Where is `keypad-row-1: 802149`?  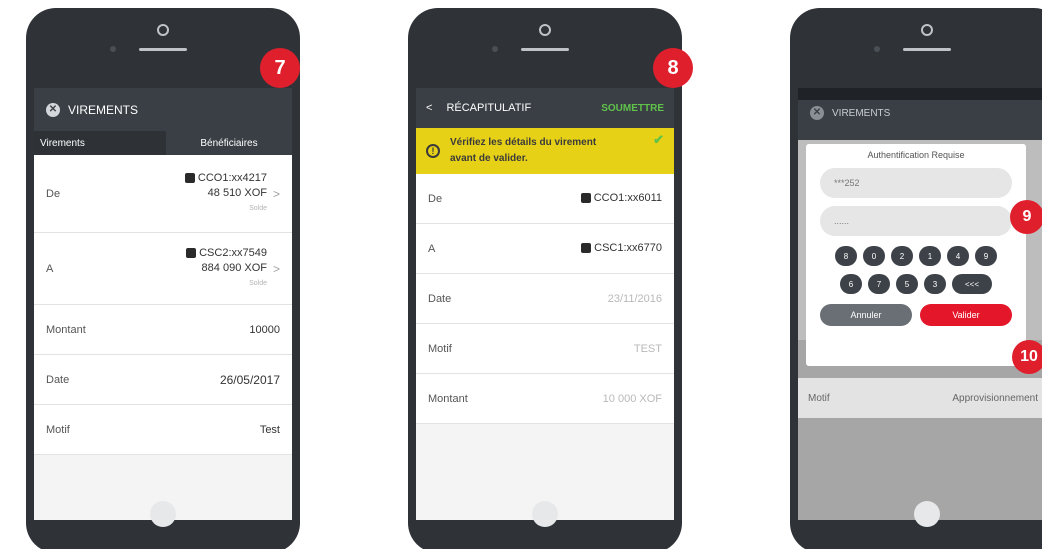
keypad-row-1: 802149 is located at coordinates (916, 256).